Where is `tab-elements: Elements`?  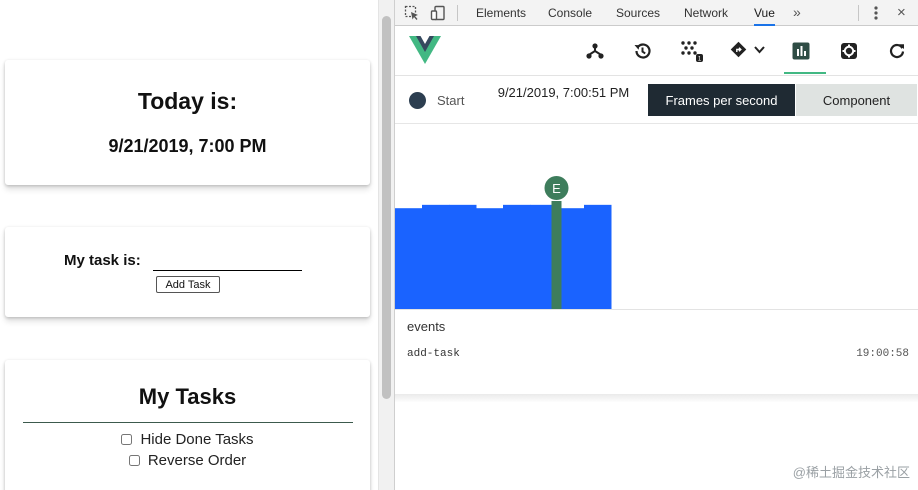 tab-elements: Elements is located at coordinates (501, 13).